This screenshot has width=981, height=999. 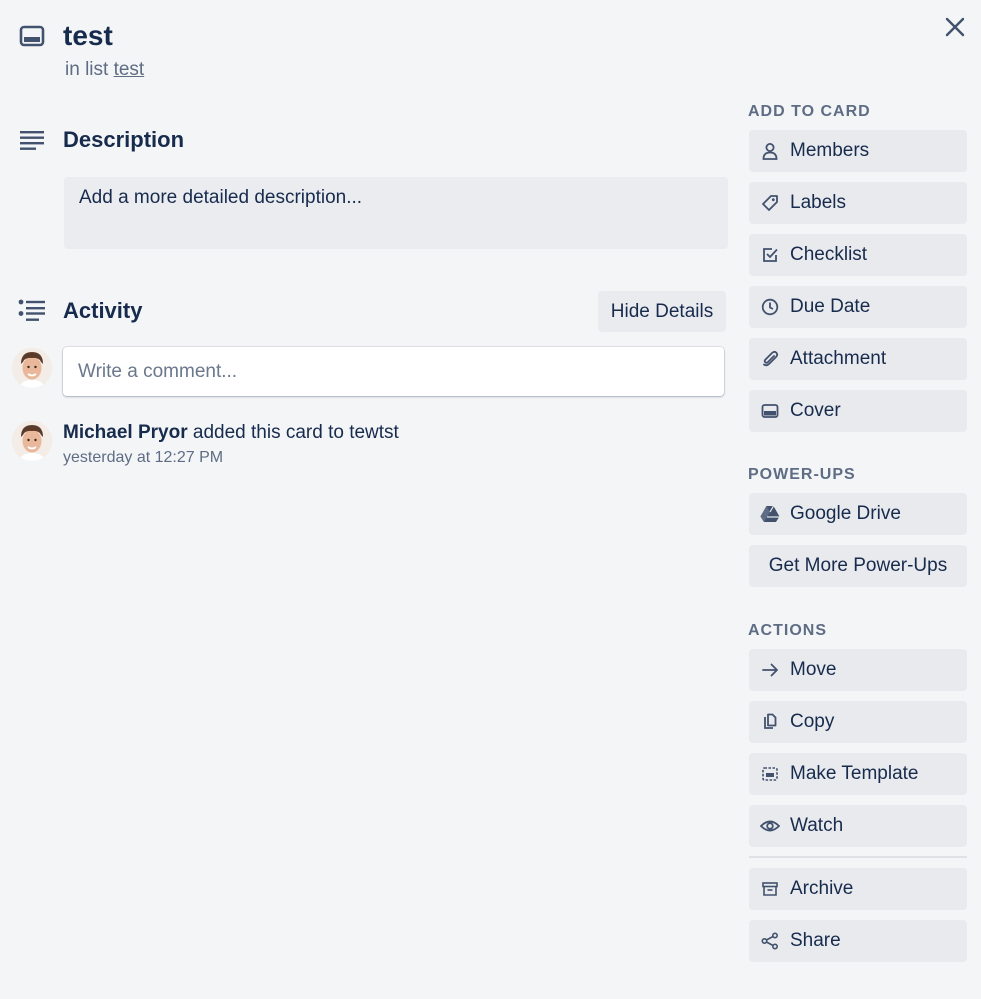 I want to click on power-ups-heading: POWER-UPS, so click(x=802, y=474).